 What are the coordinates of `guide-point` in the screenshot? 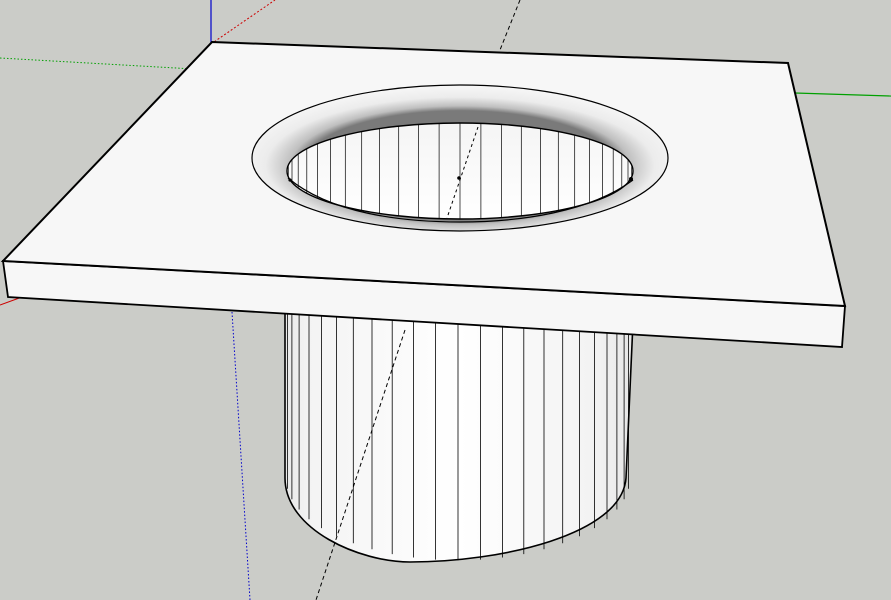 It's located at (459, 178).